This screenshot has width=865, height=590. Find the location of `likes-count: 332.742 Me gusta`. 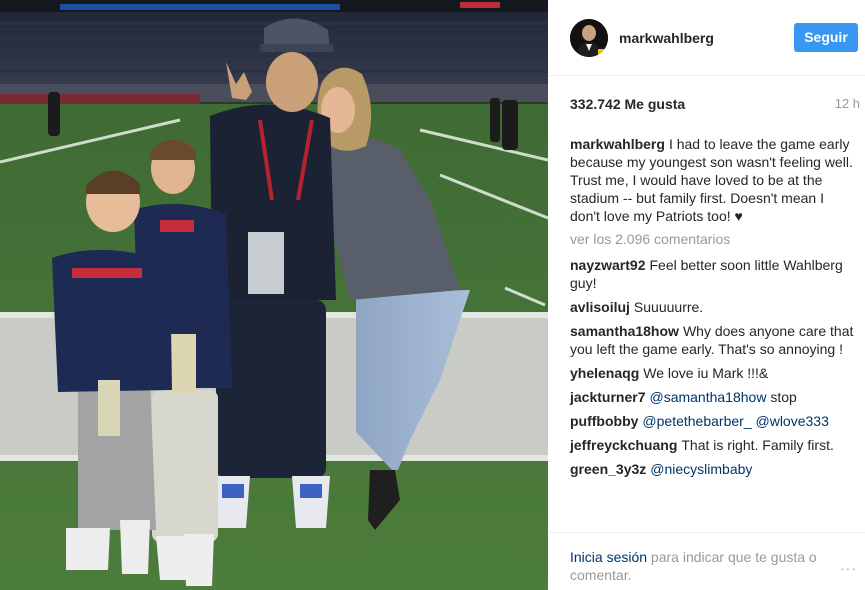

likes-count: 332.742 Me gusta is located at coordinates (627, 104).